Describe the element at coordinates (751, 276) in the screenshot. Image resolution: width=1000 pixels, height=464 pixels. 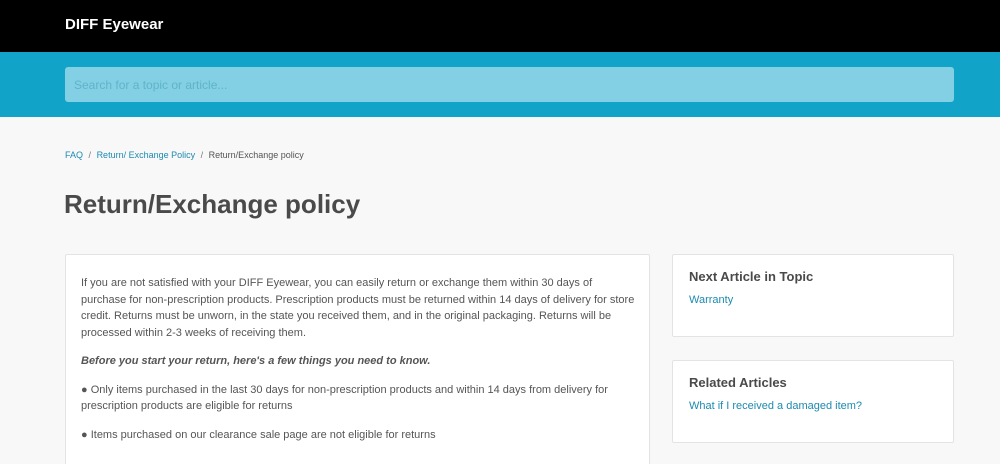
I see `next-article-heading: Next Article in Topic` at that location.